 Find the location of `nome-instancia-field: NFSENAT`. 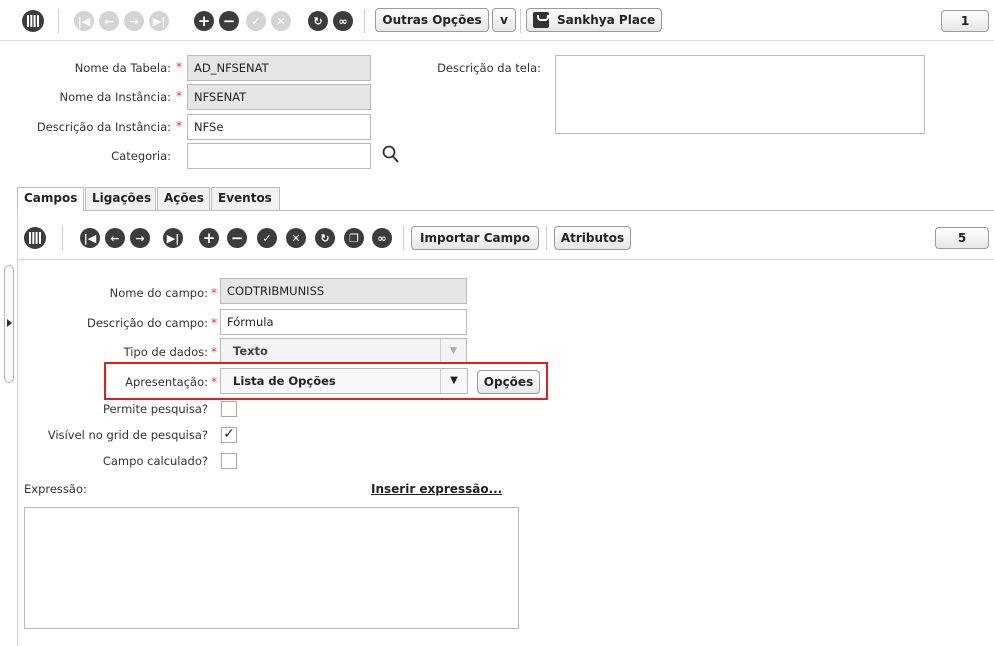

nome-instancia-field: NFSENAT is located at coordinates (279, 97).